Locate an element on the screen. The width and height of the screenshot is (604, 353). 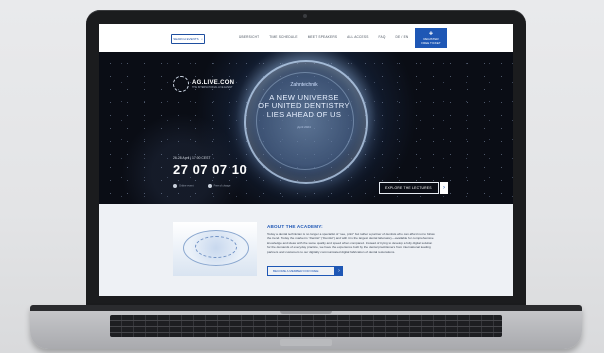
lid-notch is located at coordinates (306, 312).